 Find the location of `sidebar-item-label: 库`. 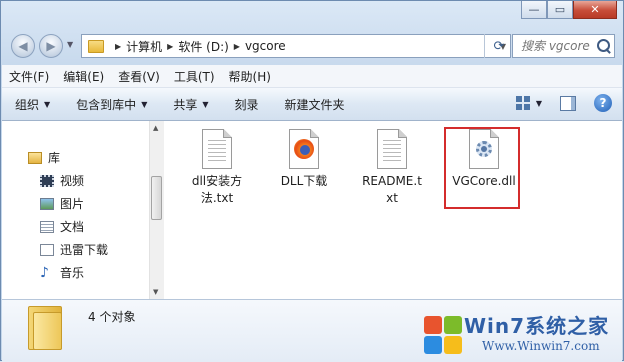

sidebar-item-label: 库 is located at coordinates (54, 158).